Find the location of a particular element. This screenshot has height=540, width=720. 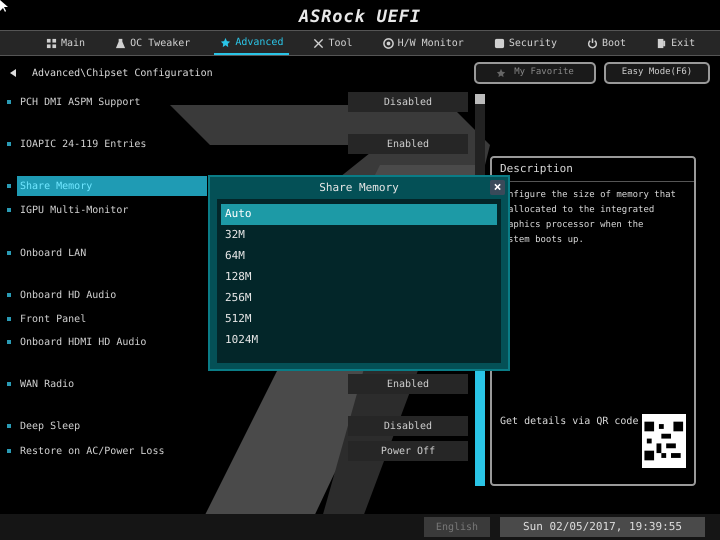

back-arrow-icon is located at coordinates (13, 73).